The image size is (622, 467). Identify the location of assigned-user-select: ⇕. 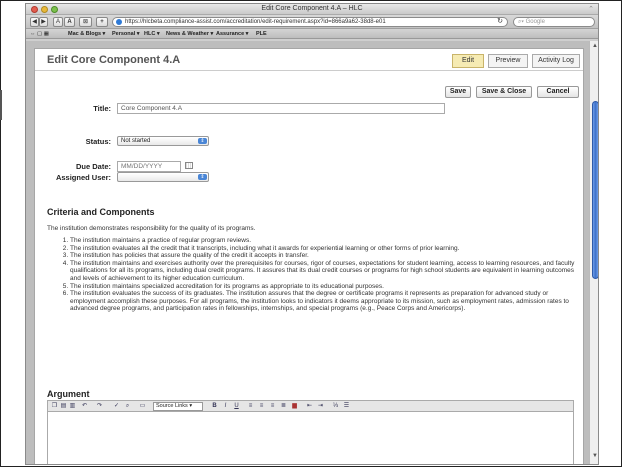
(163, 177).